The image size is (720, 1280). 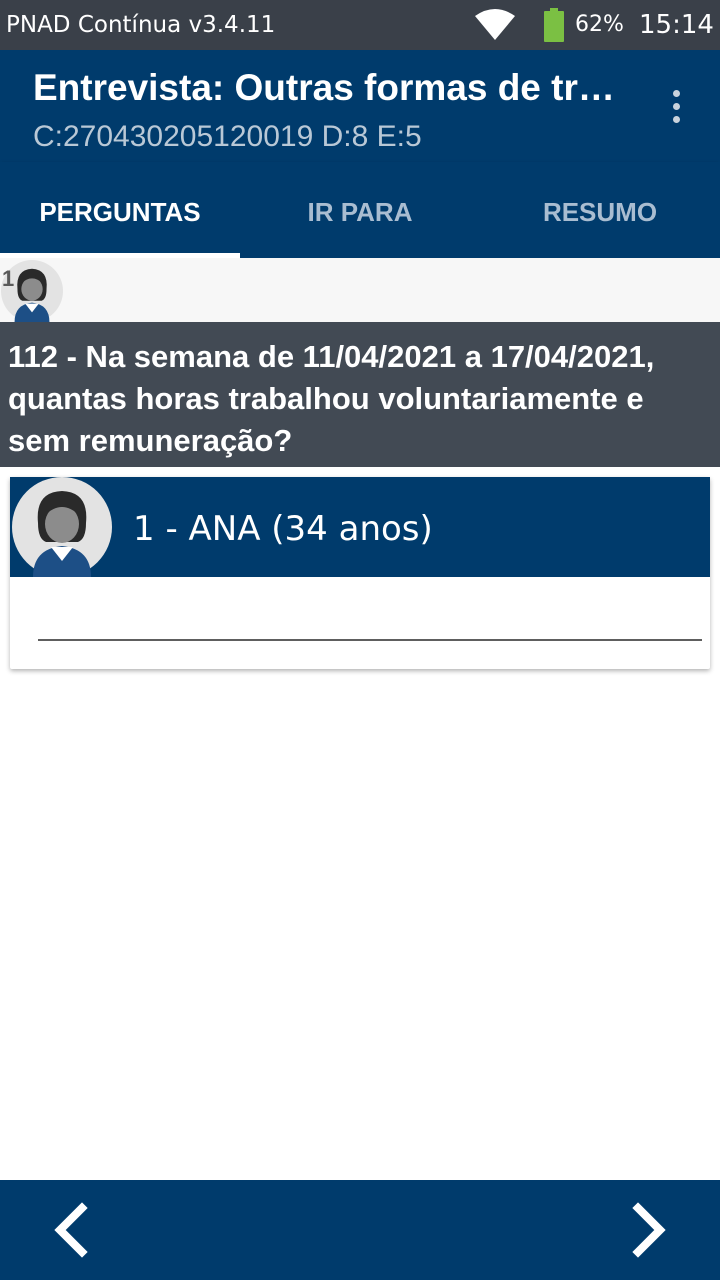 What do you see at coordinates (554, 25) in the screenshot?
I see `battery-icon` at bounding box center [554, 25].